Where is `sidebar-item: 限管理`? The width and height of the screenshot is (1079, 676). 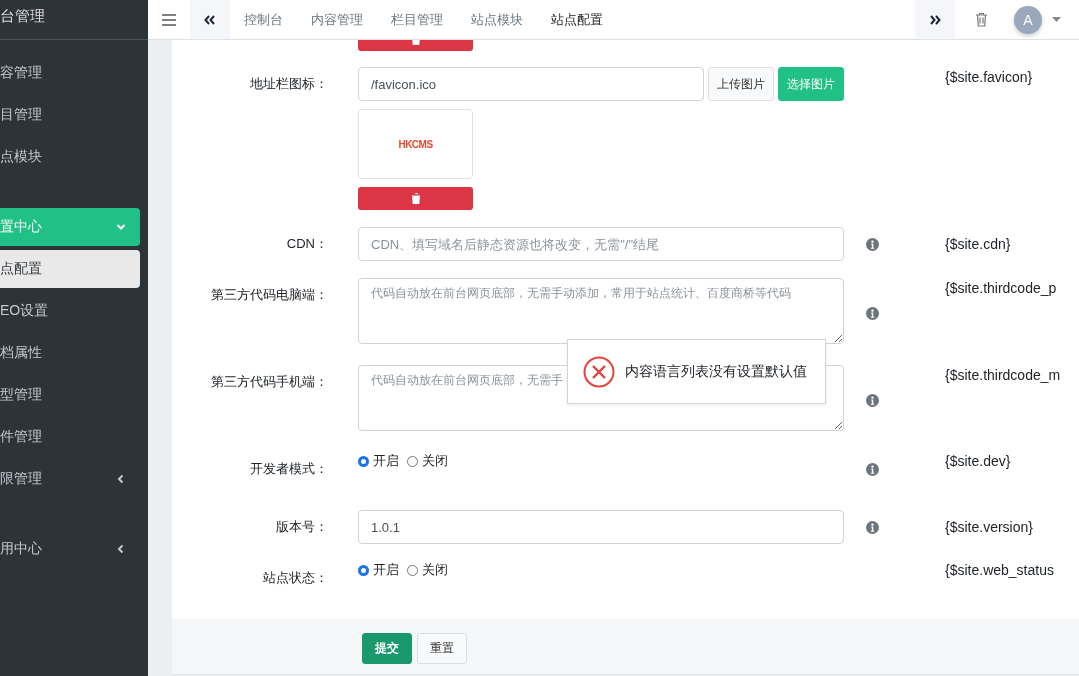
sidebar-item: 限管理 is located at coordinates (70, 479).